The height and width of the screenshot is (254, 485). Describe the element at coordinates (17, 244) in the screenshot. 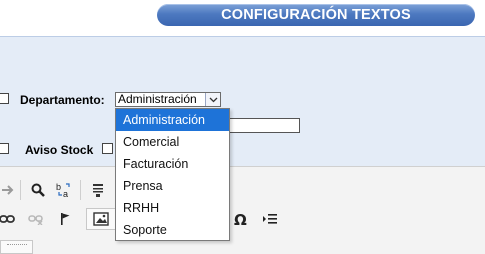

I see `toolbar-combo-dots` at that location.